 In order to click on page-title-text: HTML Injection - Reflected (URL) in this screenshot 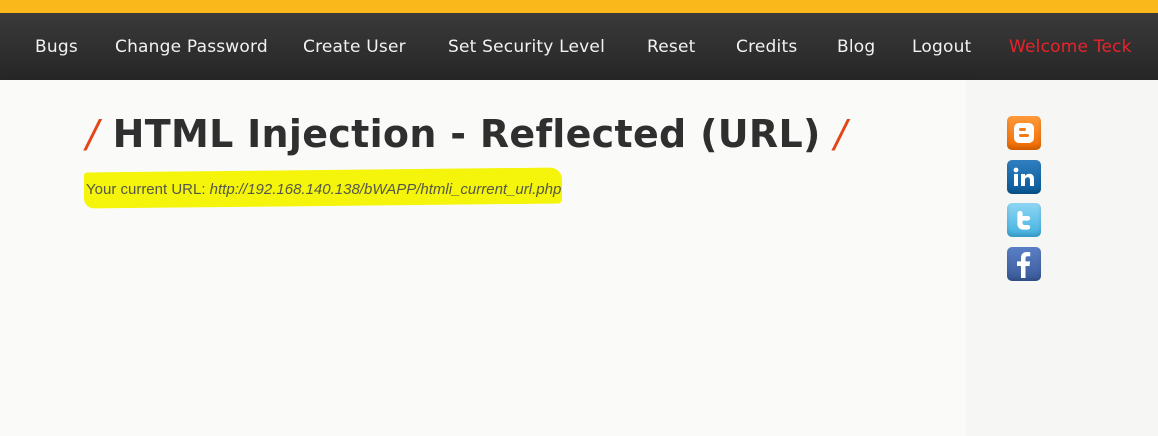, I will do `click(466, 134)`.